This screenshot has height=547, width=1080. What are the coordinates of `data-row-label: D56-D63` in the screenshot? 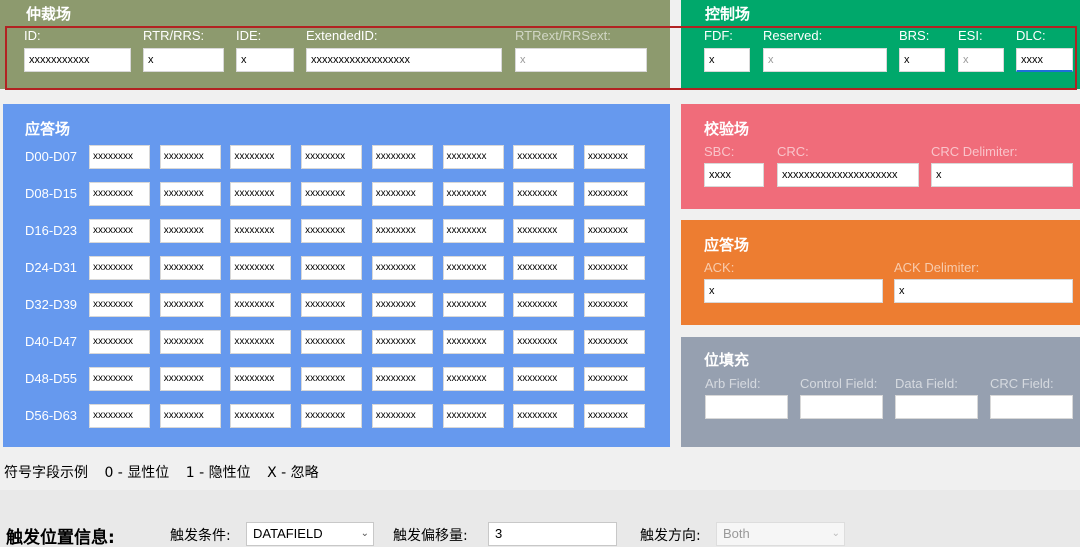 It's located at (51, 415).